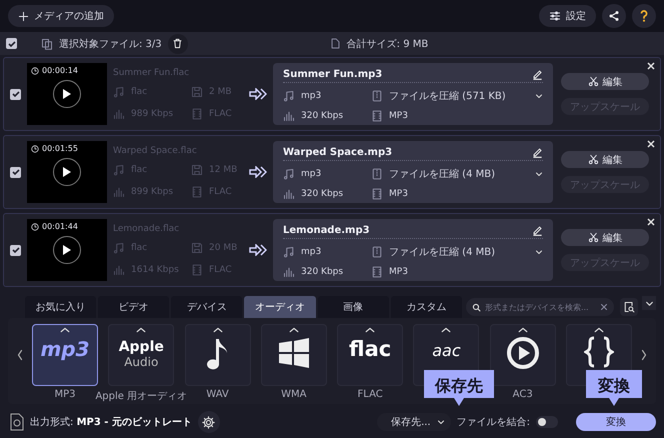  I want to click on preset-label: WAV, so click(217, 394).